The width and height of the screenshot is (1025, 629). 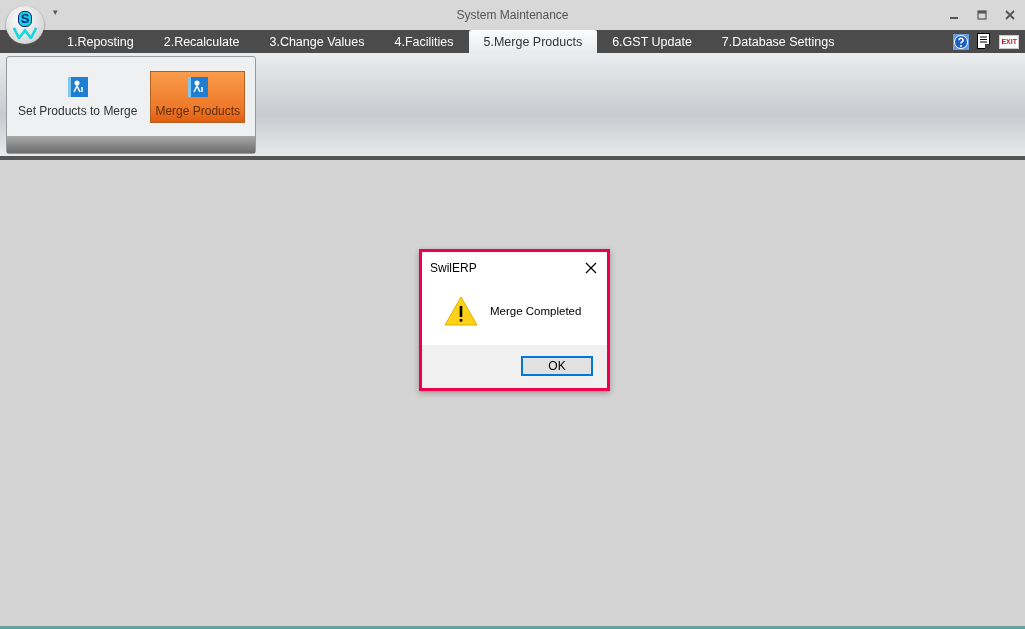 What do you see at coordinates (652, 41) in the screenshot?
I see `ribbon-tab: 6.GST Update` at bounding box center [652, 41].